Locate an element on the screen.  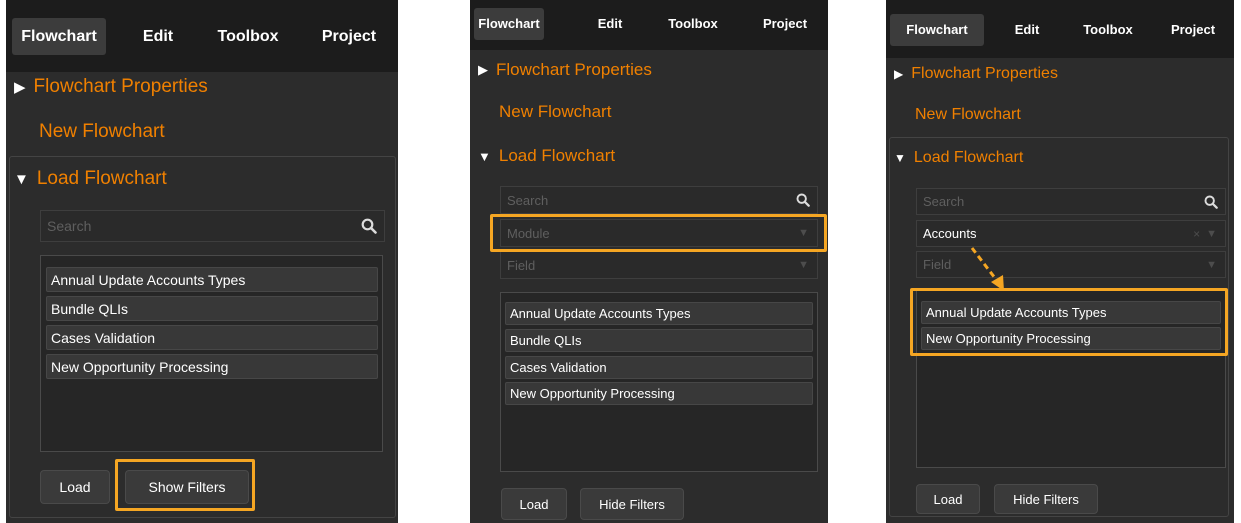
show-filters-button: Show Filters is located at coordinates (187, 487).